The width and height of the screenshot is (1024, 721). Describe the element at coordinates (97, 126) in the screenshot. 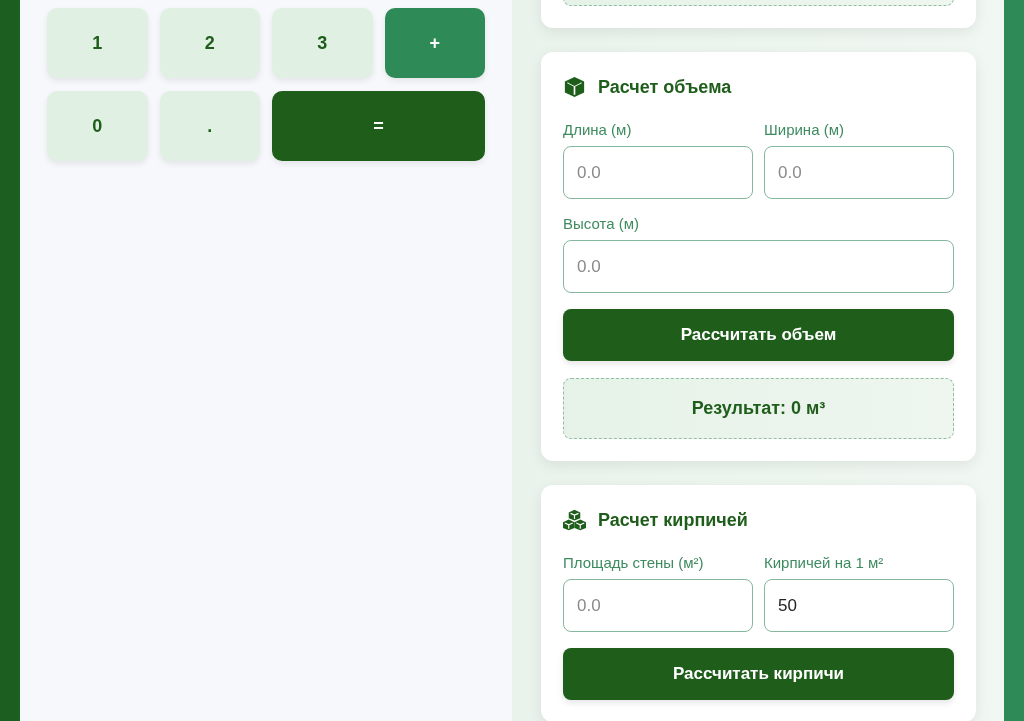

I see `keypad-key: 0` at that location.